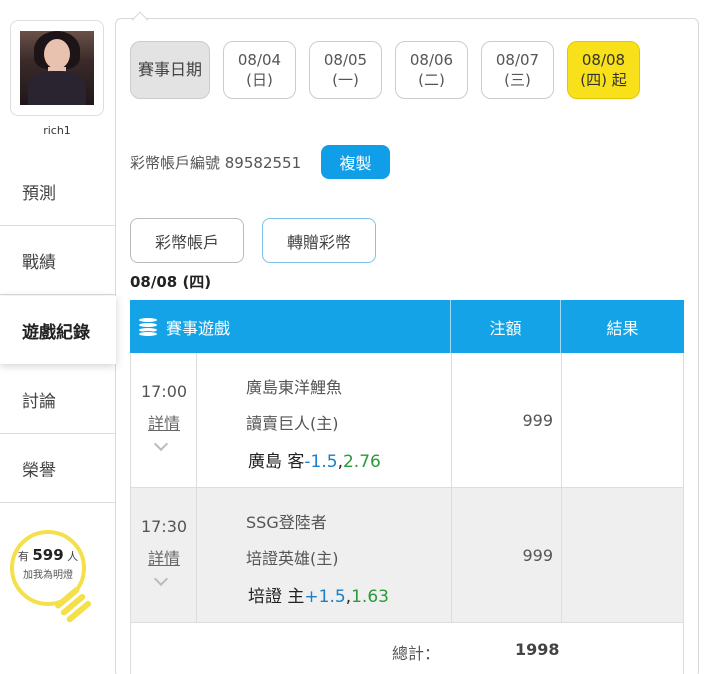  What do you see at coordinates (314, 462) in the screenshot?
I see `bet-pick: 廣島 客-1.5,2.76` at bounding box center [314, 462].